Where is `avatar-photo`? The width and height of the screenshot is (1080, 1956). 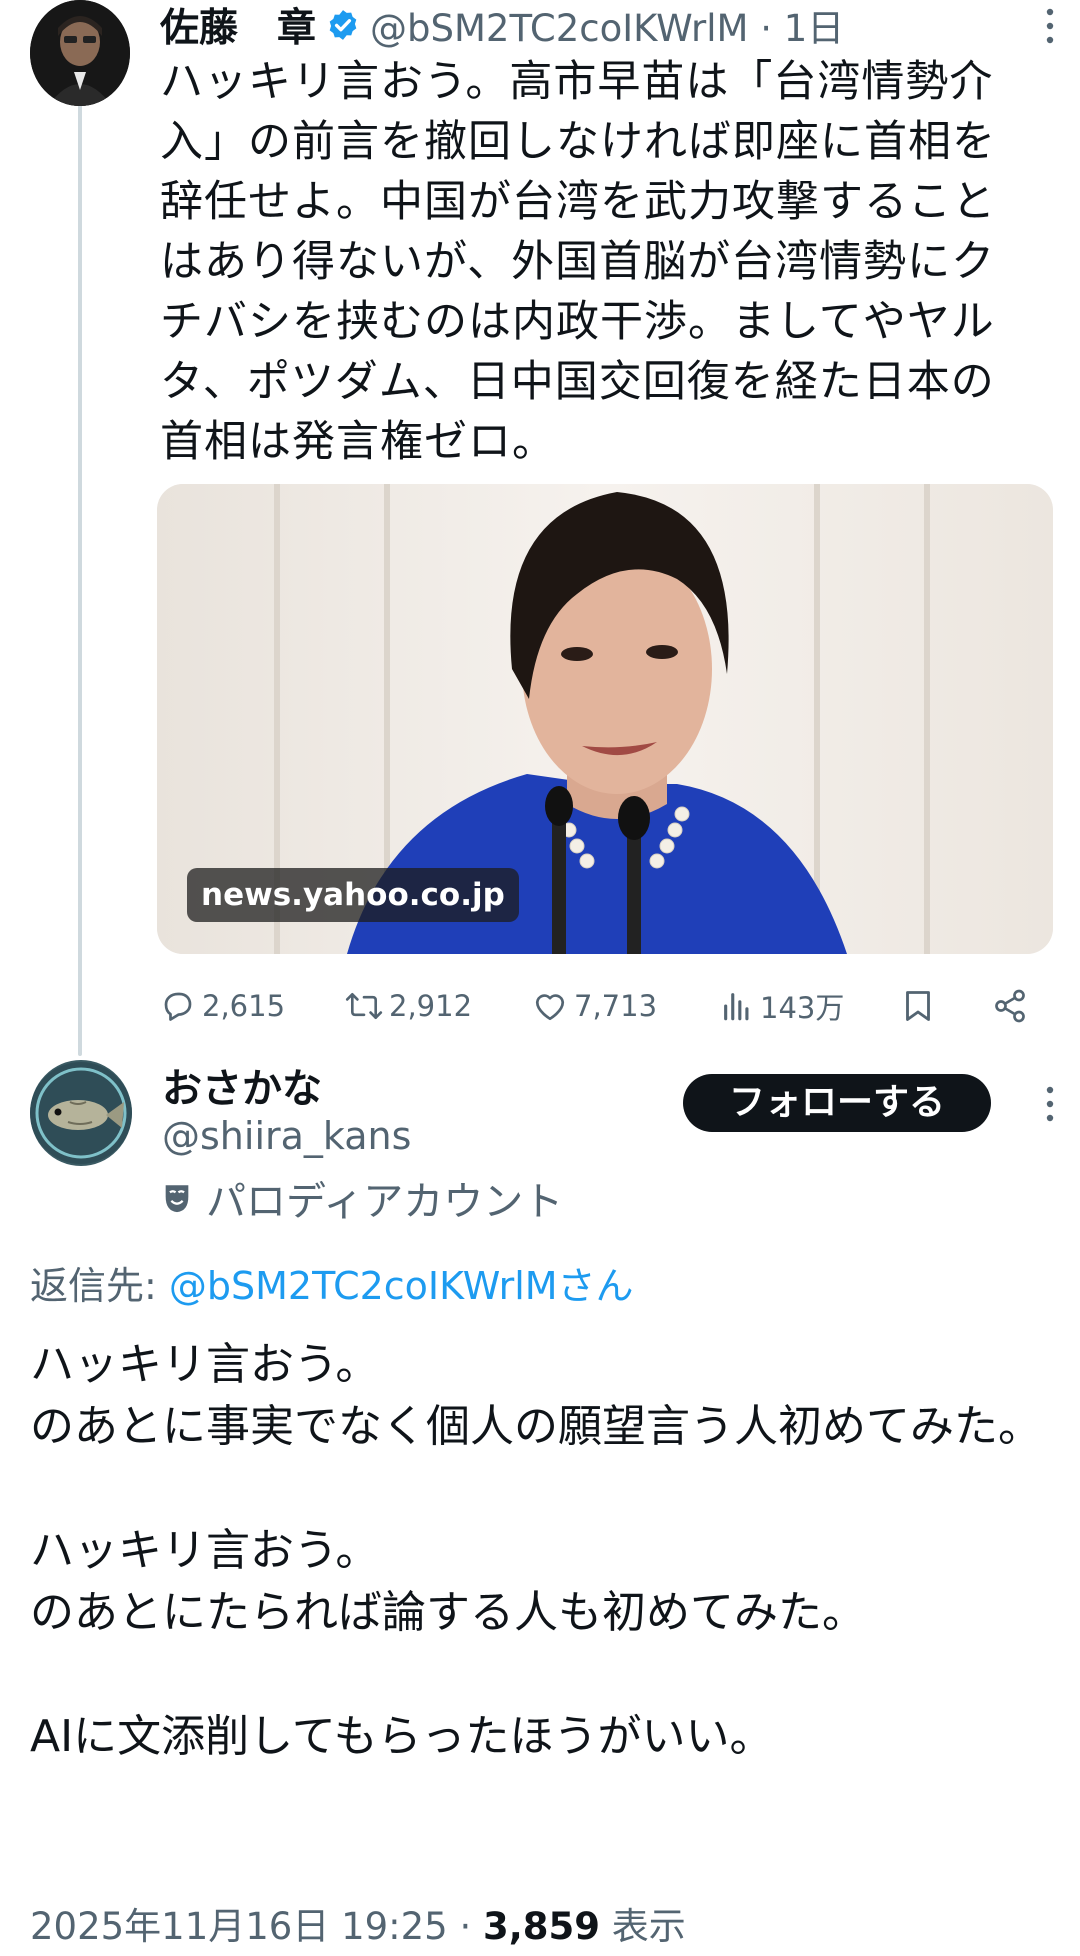 avatar-photo is located at coordinates (80, 53).